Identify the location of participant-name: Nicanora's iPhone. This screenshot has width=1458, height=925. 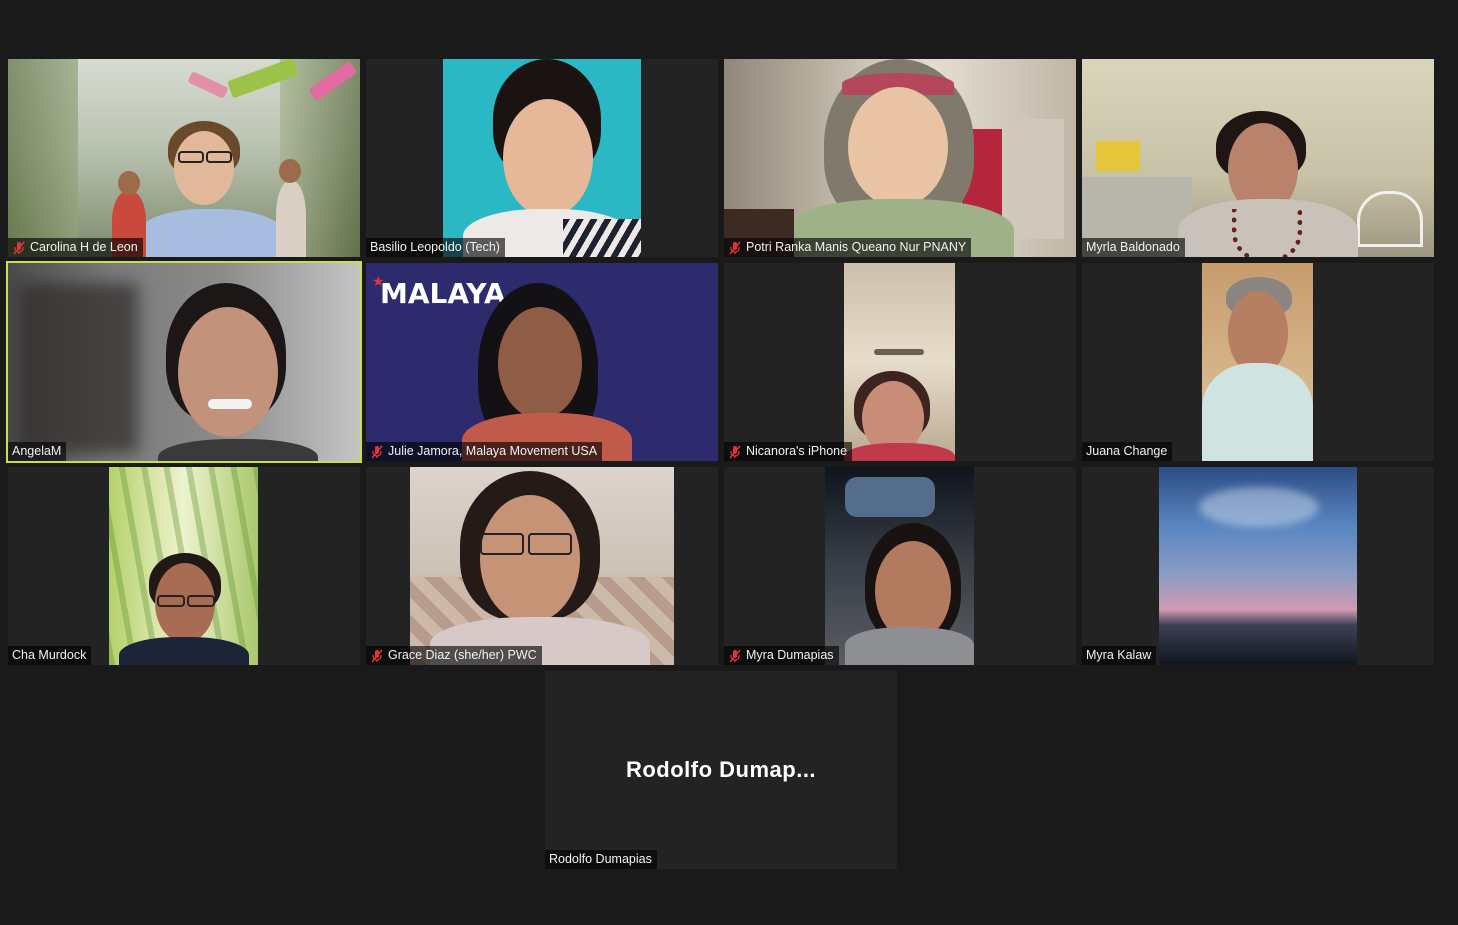
(797, 451).